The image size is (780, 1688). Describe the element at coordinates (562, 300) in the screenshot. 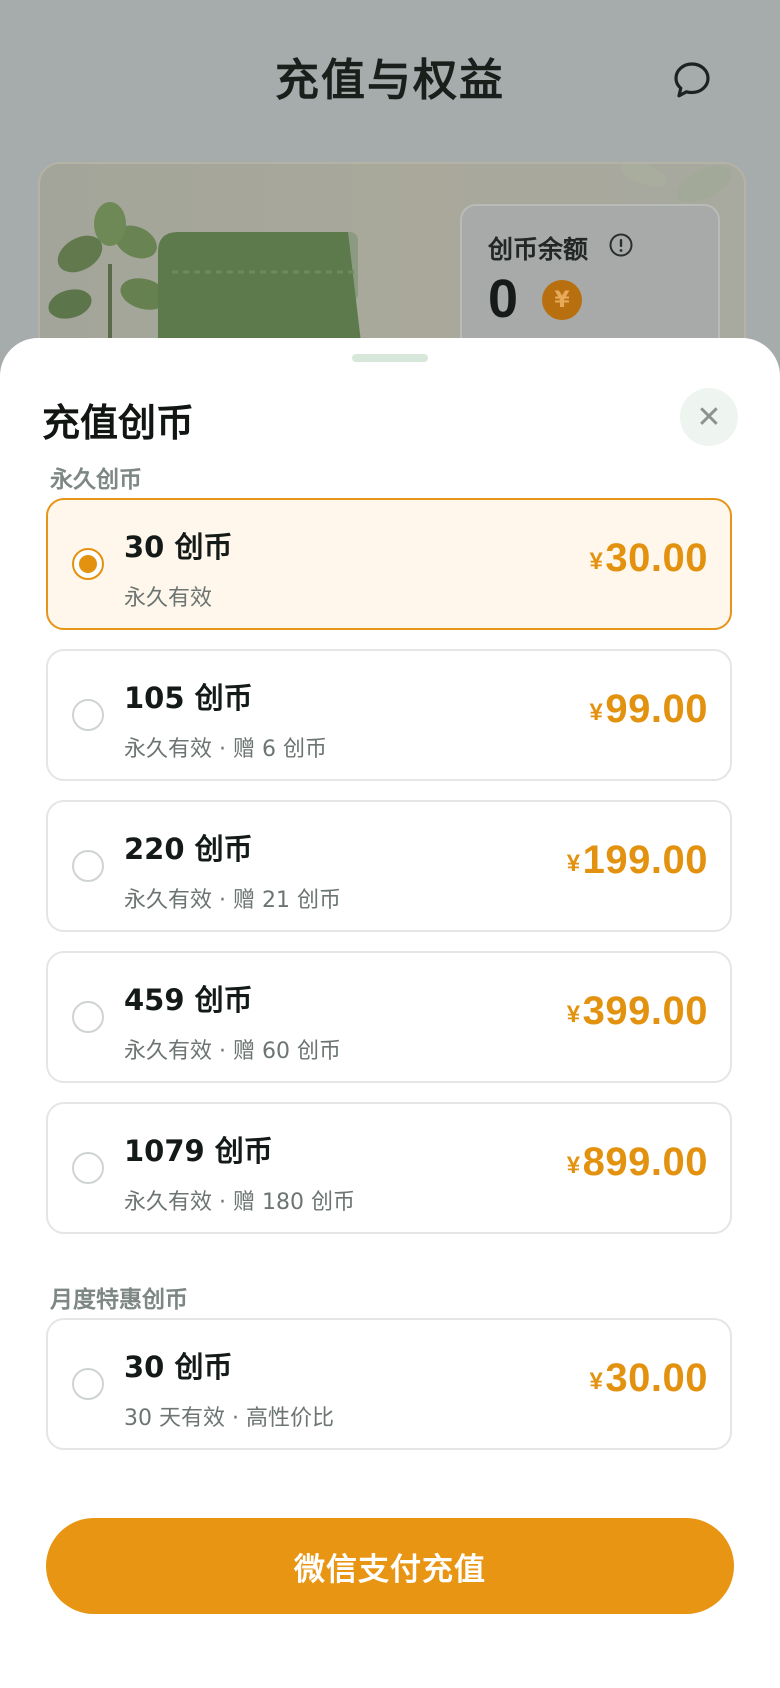

I see `yuan-coin-icon: ¥` at that location.